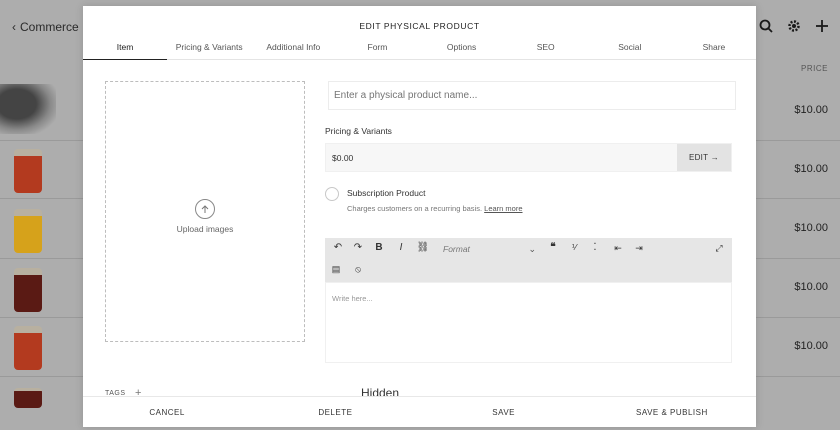 The height and width of the screenshot is (430, 840). I want to click on format-dropdown-label: Format, so click(456, 249).